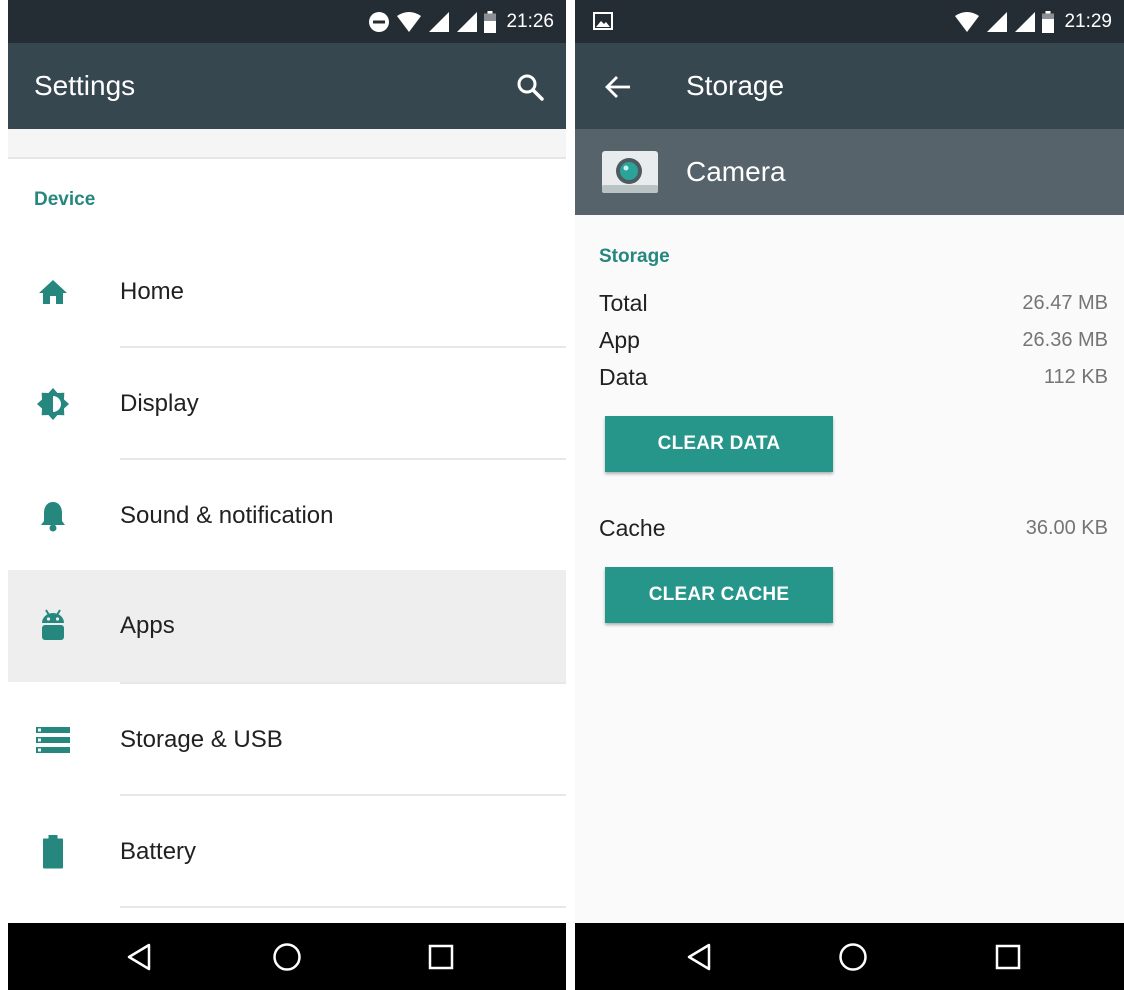 This screenshot has height=990, width=1124. What do you see at coordinates (53, 740) in the screenshot?
I see `storage-icon` at bounding box center [53, 740].